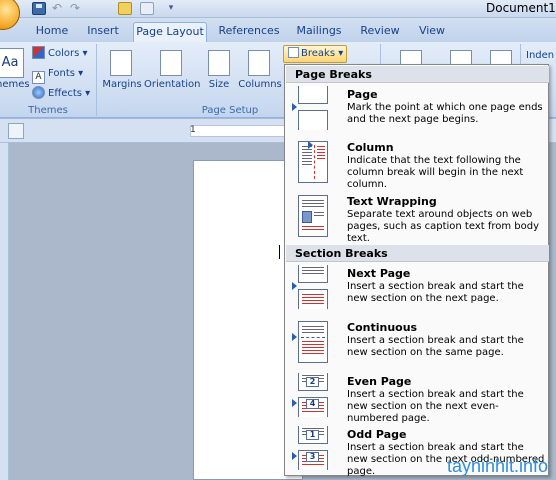  Describe the element at coordinates (61, 73) in the screenshot. I see `fonts-label: Fonts` at that location.